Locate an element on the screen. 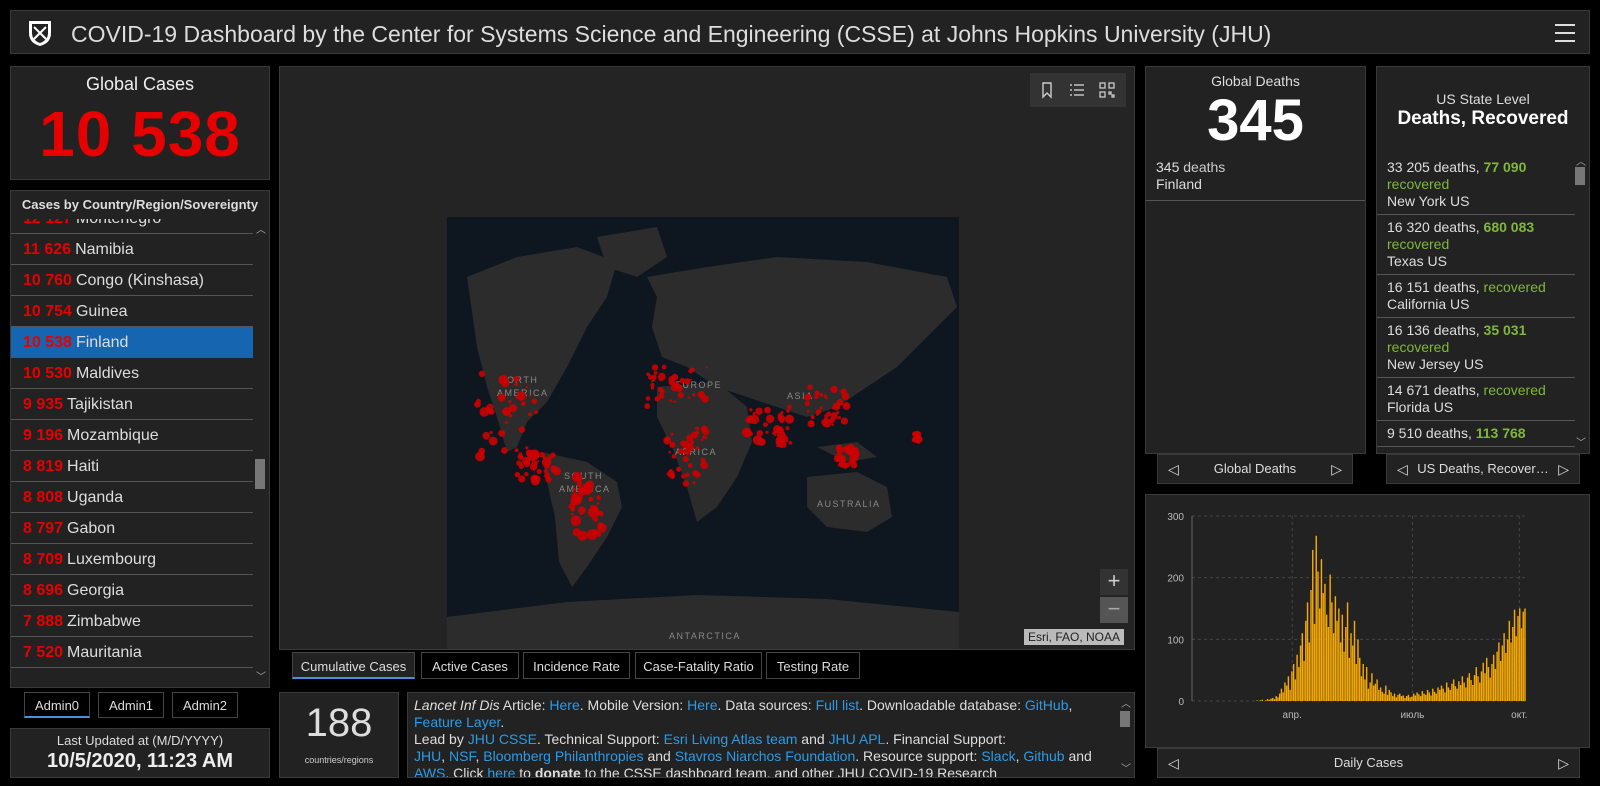 Image resolution: width=1600 pixels, height=786 pixels. tab-active-cases: Active Cases is located at coordinates (470, 665).